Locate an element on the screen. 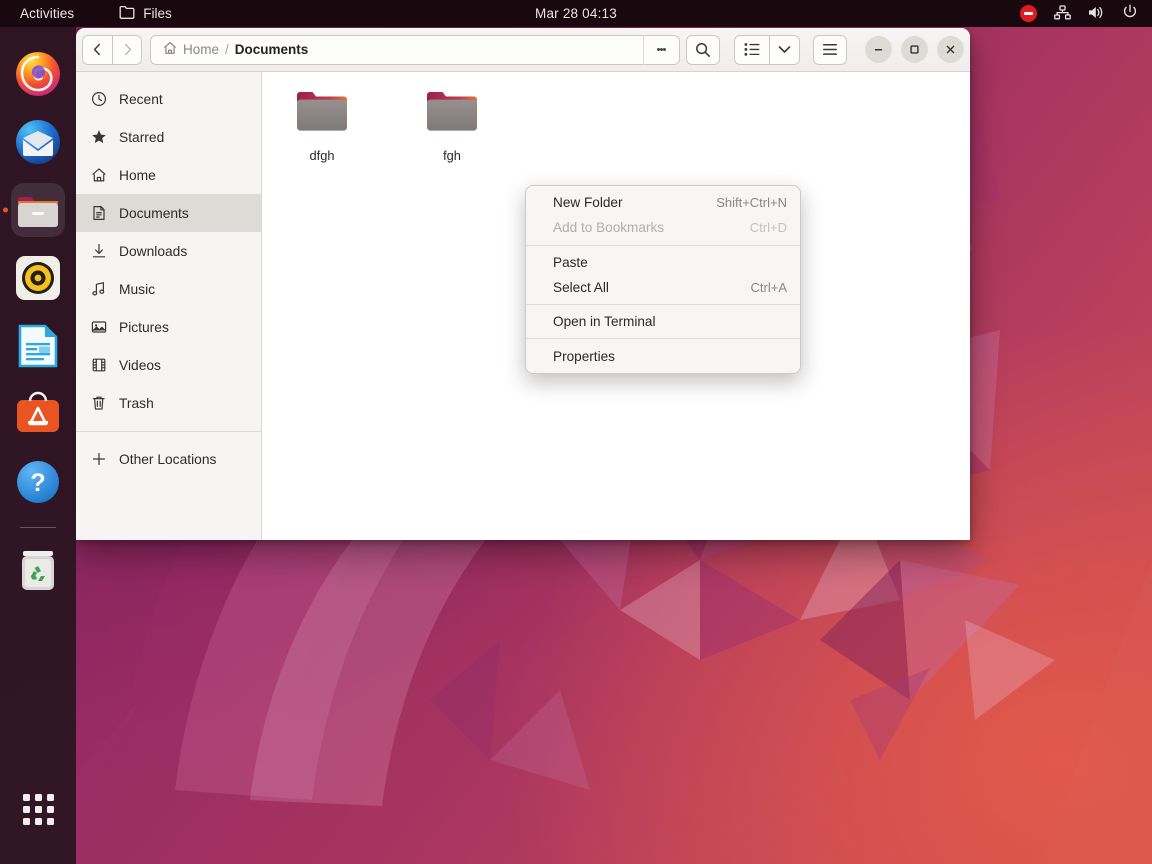  breadcrumb-item-documents: Documents is located at coordinates (272, 49).